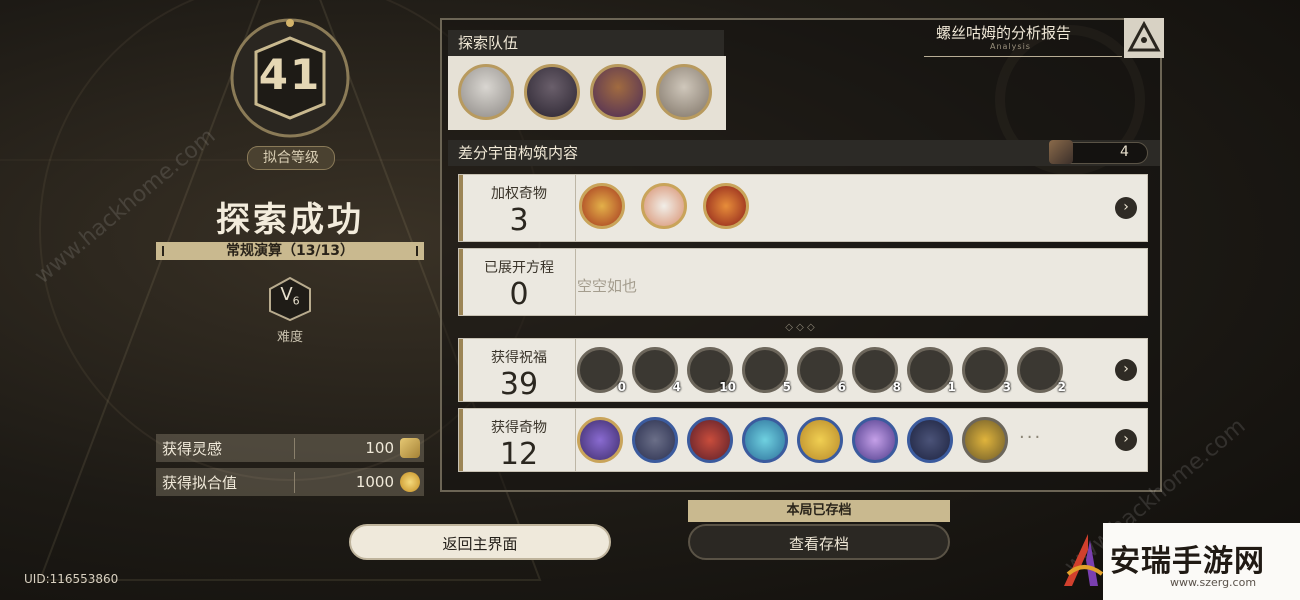 The width and height of the screenshot is (1300, 600). Describe the element at coordinates (71, 579) in the screenshot. I see `uid-text: UID:116553860` at that location.